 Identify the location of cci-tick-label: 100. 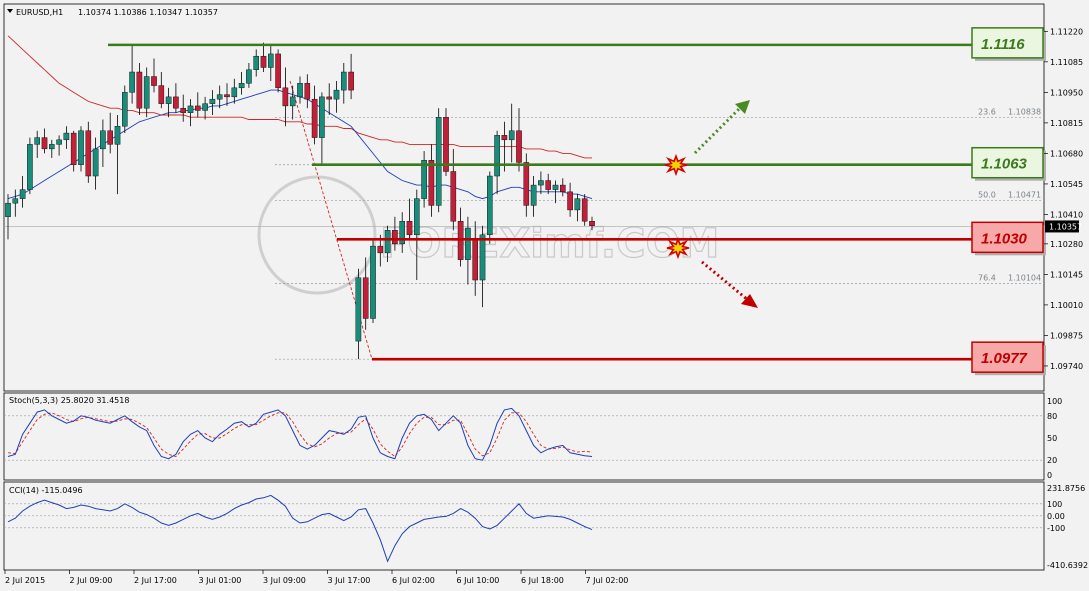
(1054, 504).